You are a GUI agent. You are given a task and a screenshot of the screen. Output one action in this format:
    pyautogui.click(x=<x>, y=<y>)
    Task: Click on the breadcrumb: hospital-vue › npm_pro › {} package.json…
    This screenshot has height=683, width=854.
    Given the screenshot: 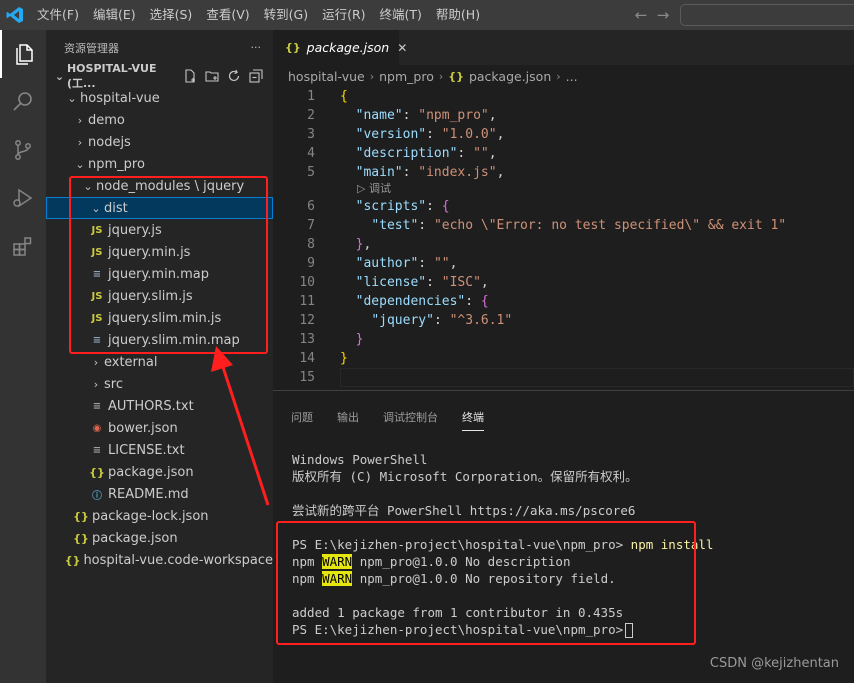 What is the action you would take?
    pyautogui.click(x=563, y=76)
    